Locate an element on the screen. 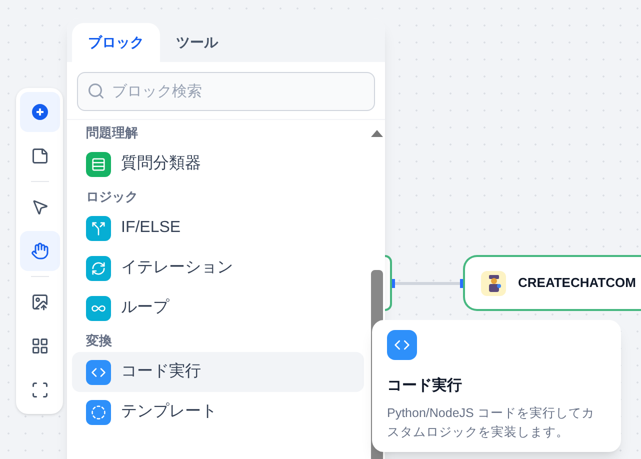  tooltip-title: コード実行 is located at coordinates (425, 386).